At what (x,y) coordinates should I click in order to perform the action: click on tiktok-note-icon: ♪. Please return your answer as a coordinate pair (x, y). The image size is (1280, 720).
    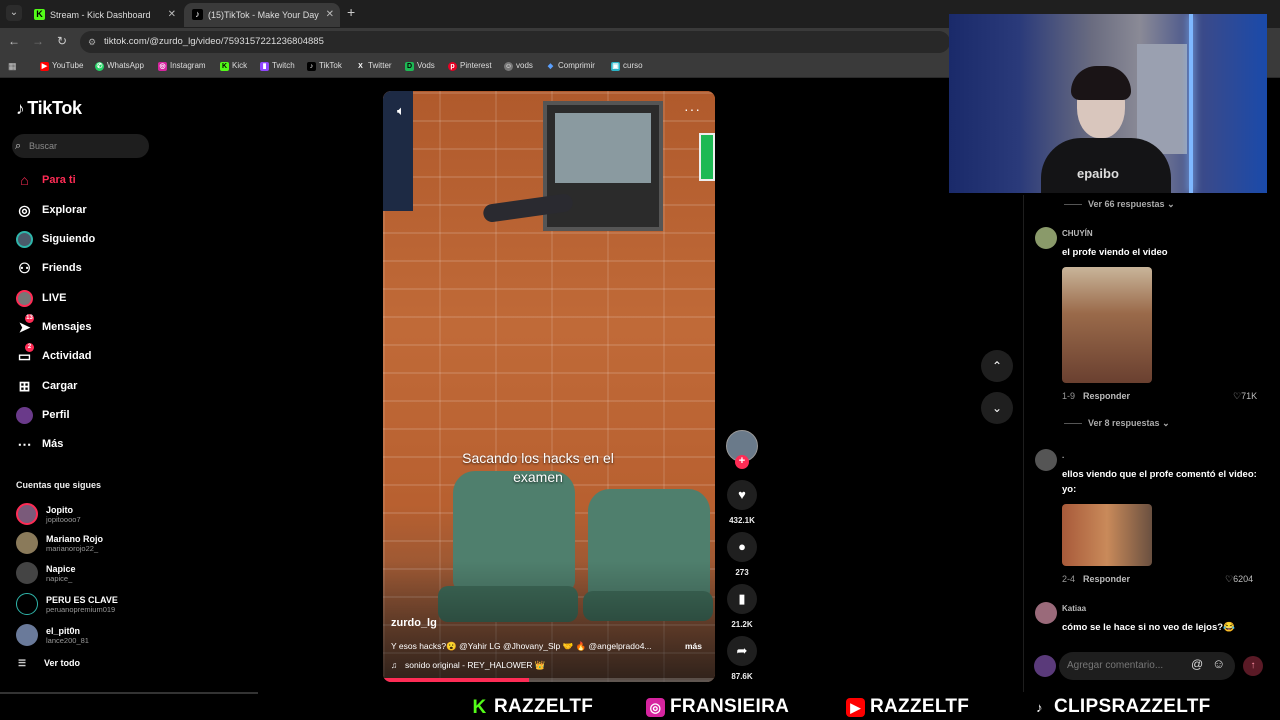
    Looking at the image, I should click on (20, 108).